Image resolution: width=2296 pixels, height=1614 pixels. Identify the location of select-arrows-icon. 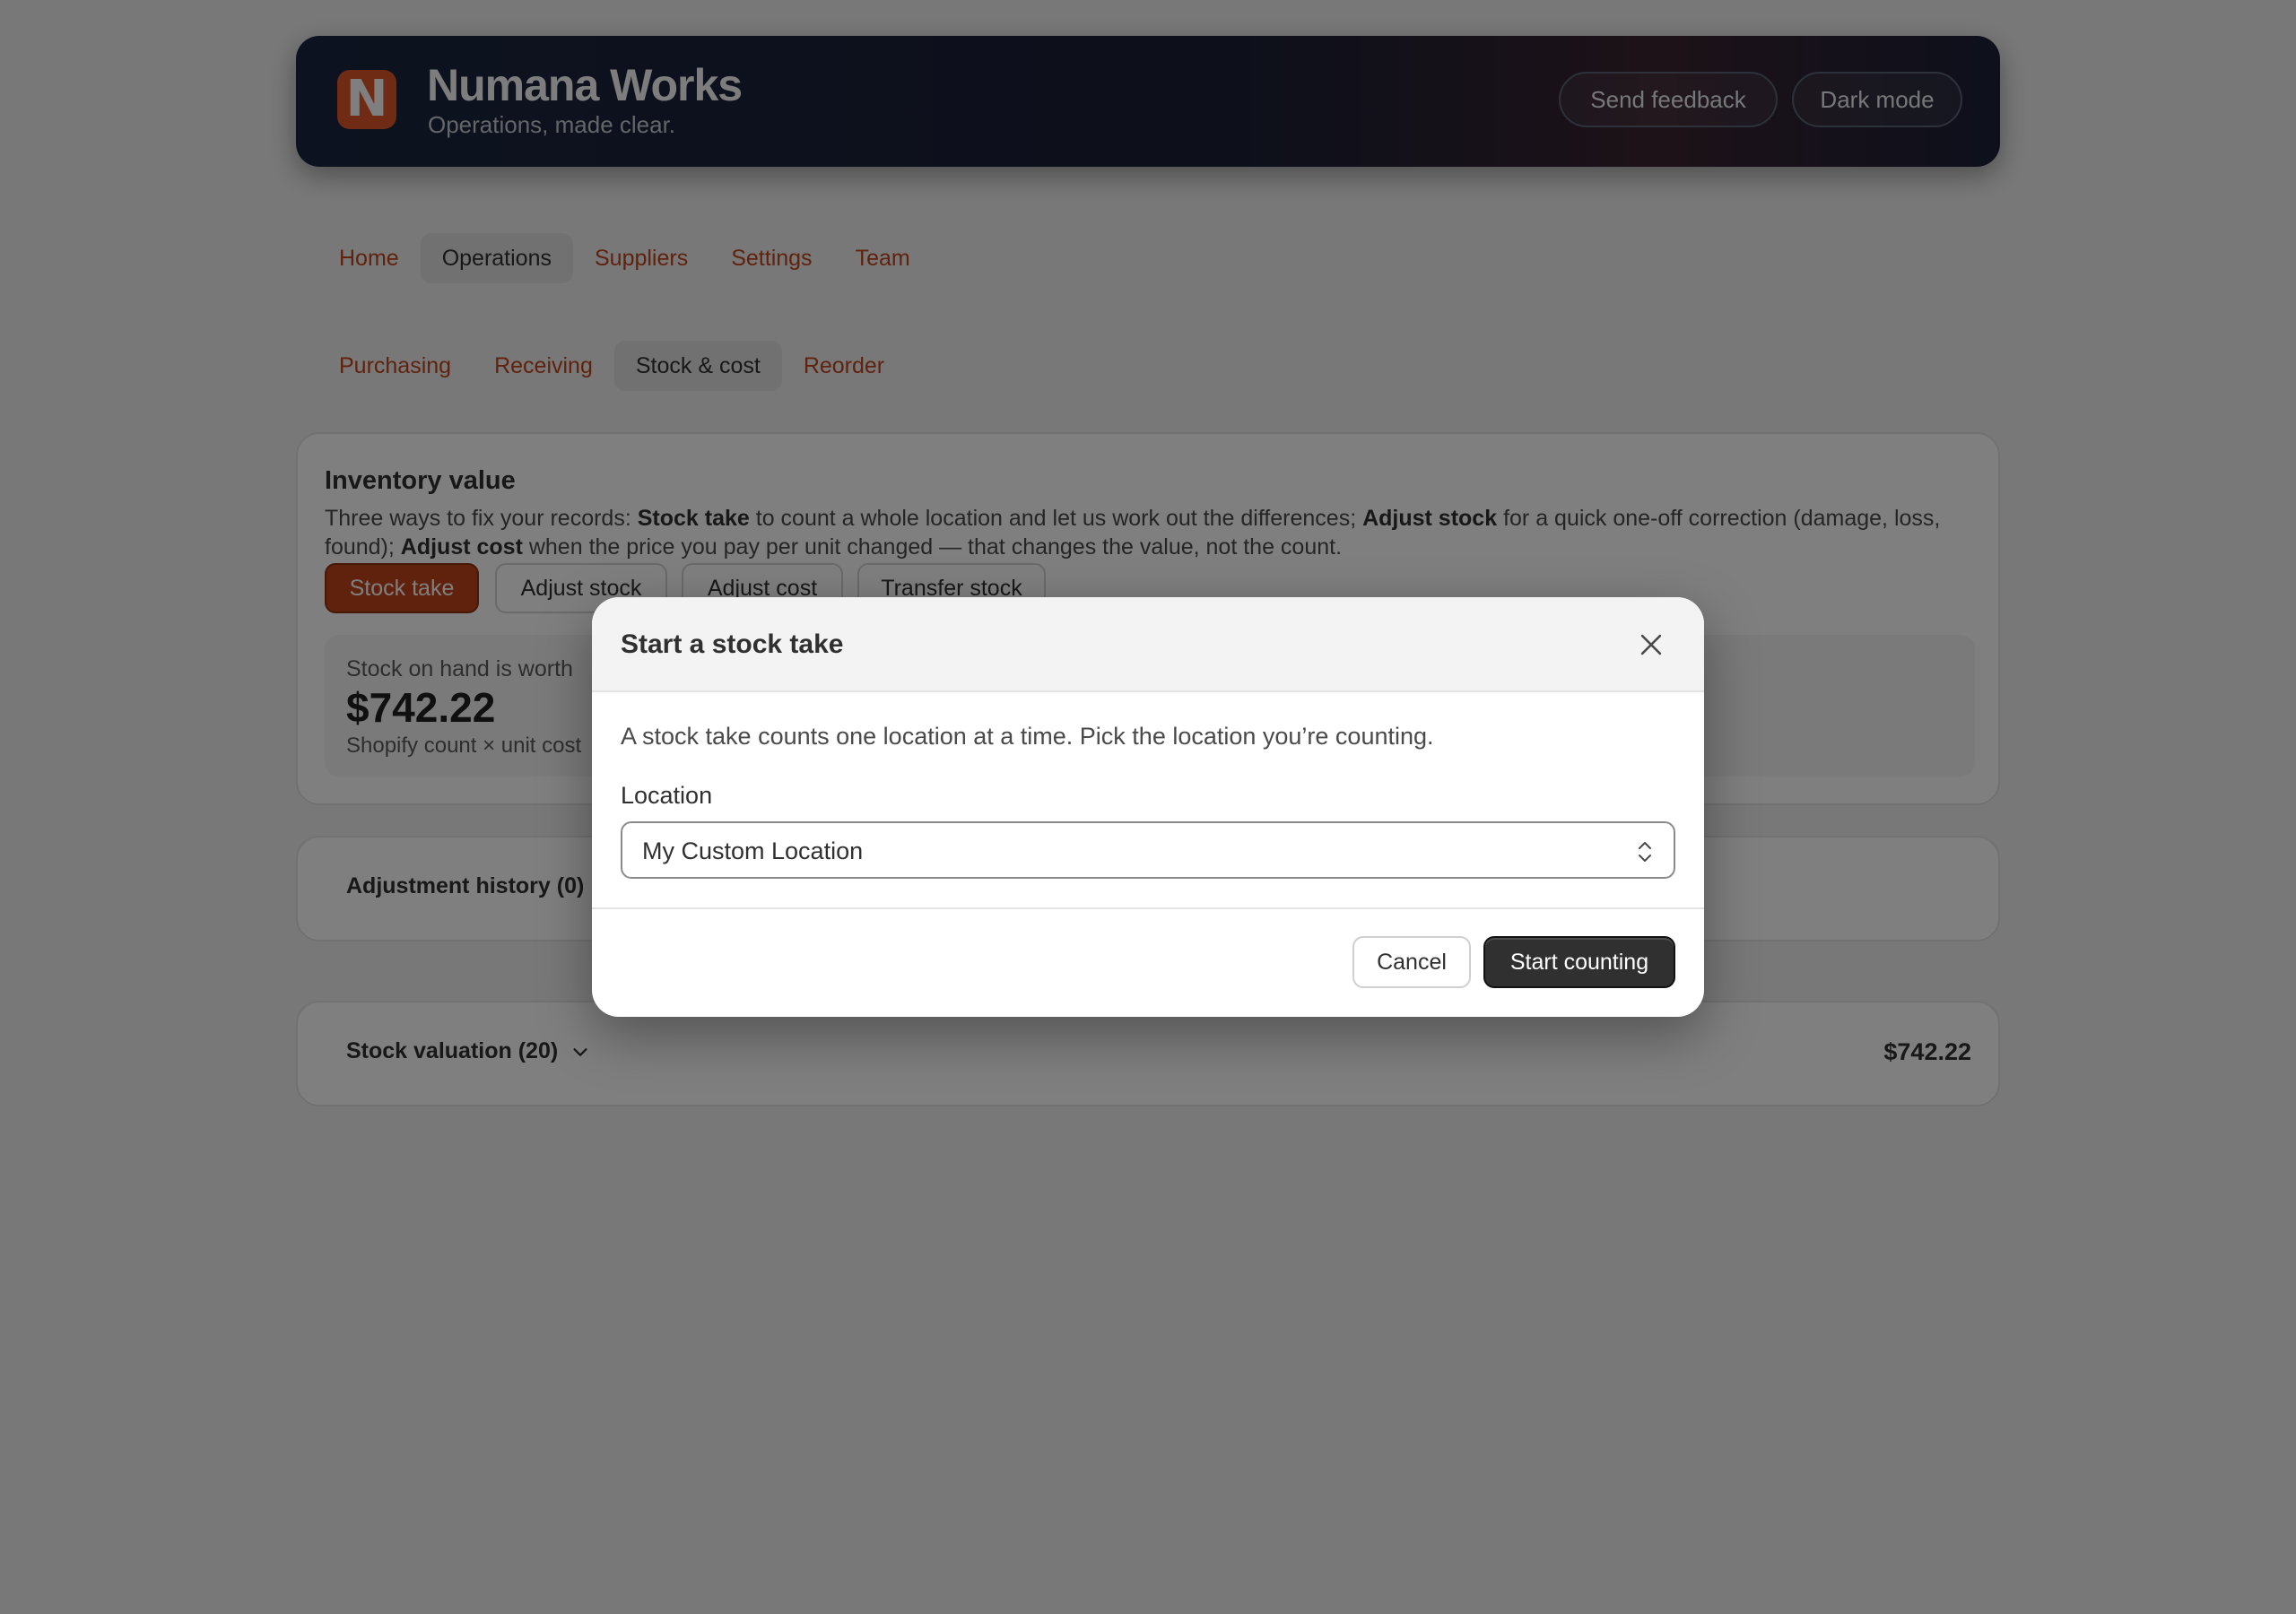
(1645, 852).